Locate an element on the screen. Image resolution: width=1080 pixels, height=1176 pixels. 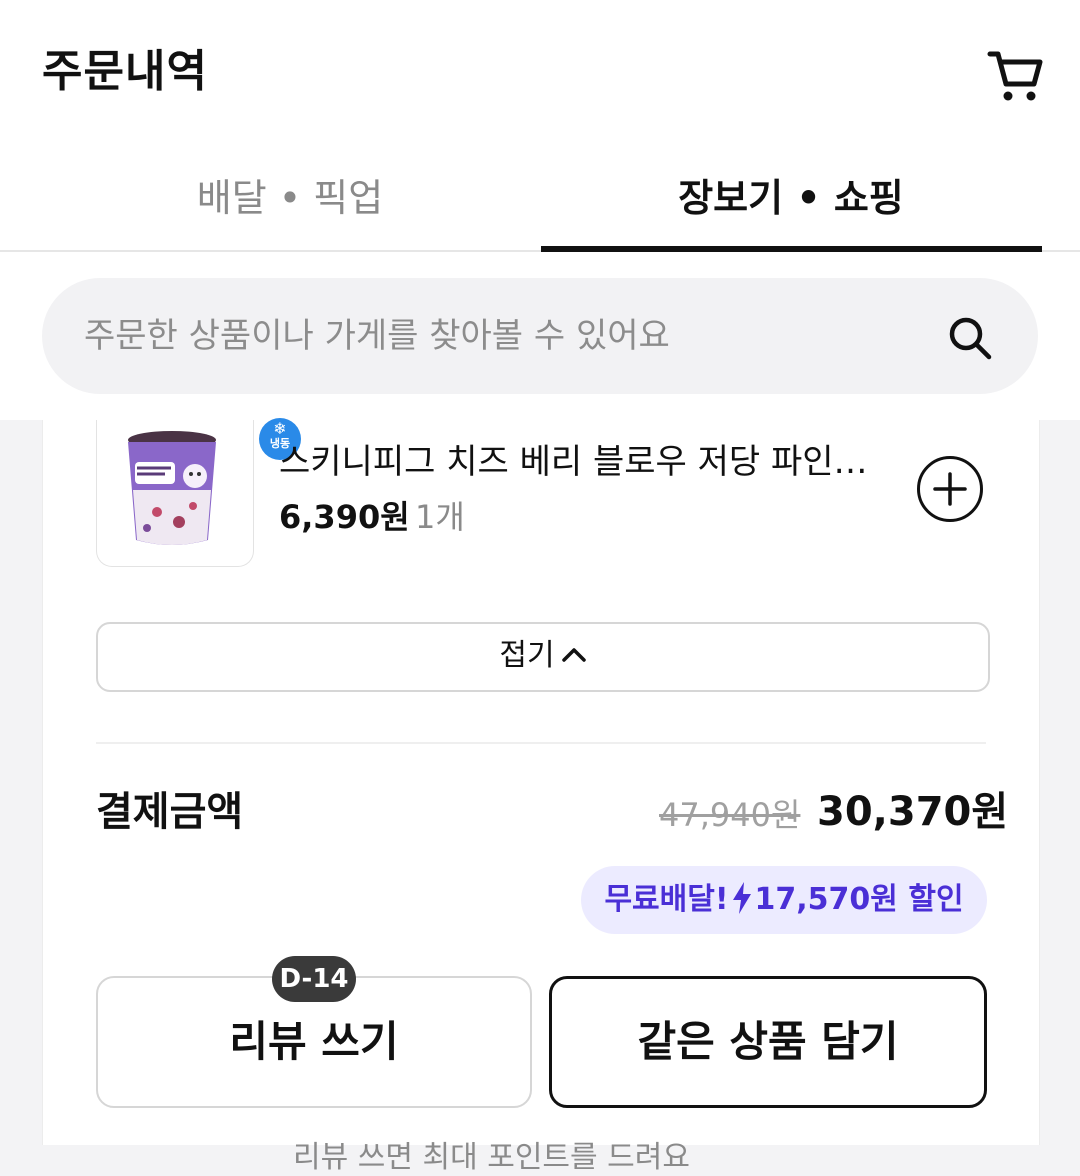
review-dday-badge: D-14 is located at coordinates (314, 979).